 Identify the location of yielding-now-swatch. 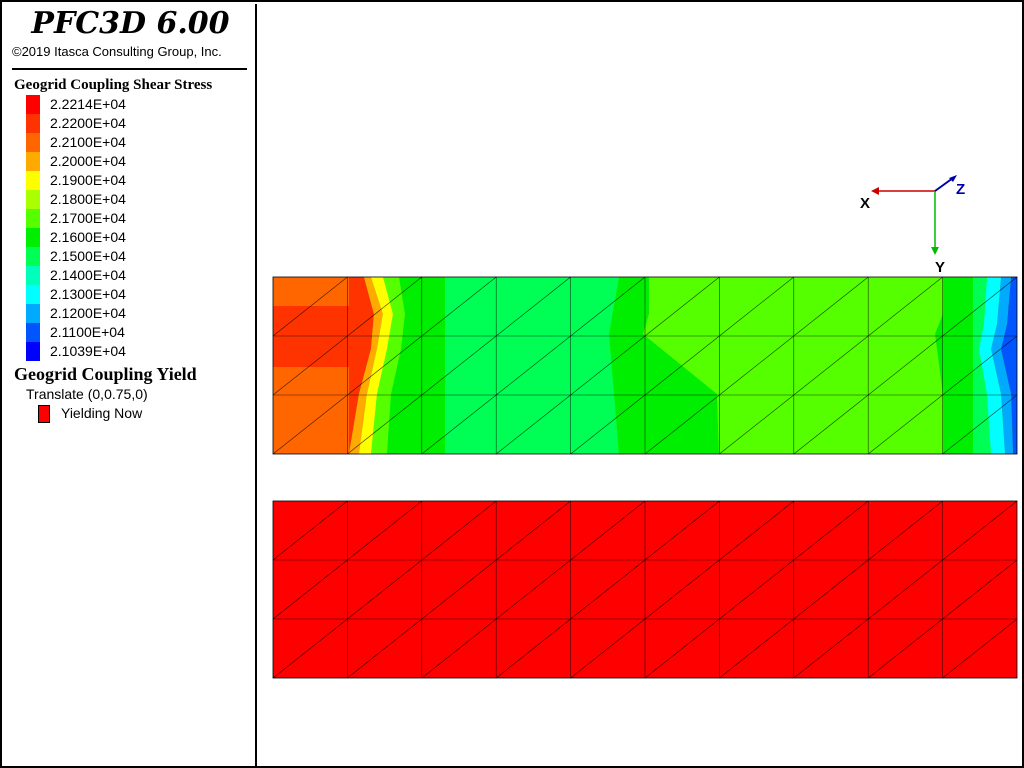
(44, 414).